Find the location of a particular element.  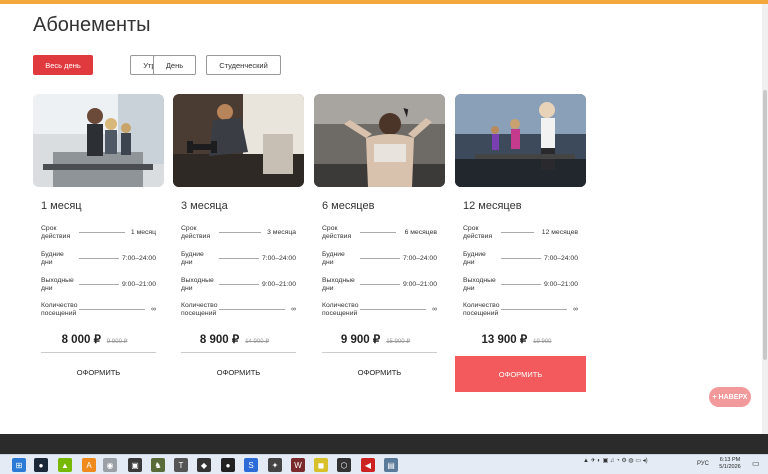

page-scrollbar is located at coordinates (765, 219).